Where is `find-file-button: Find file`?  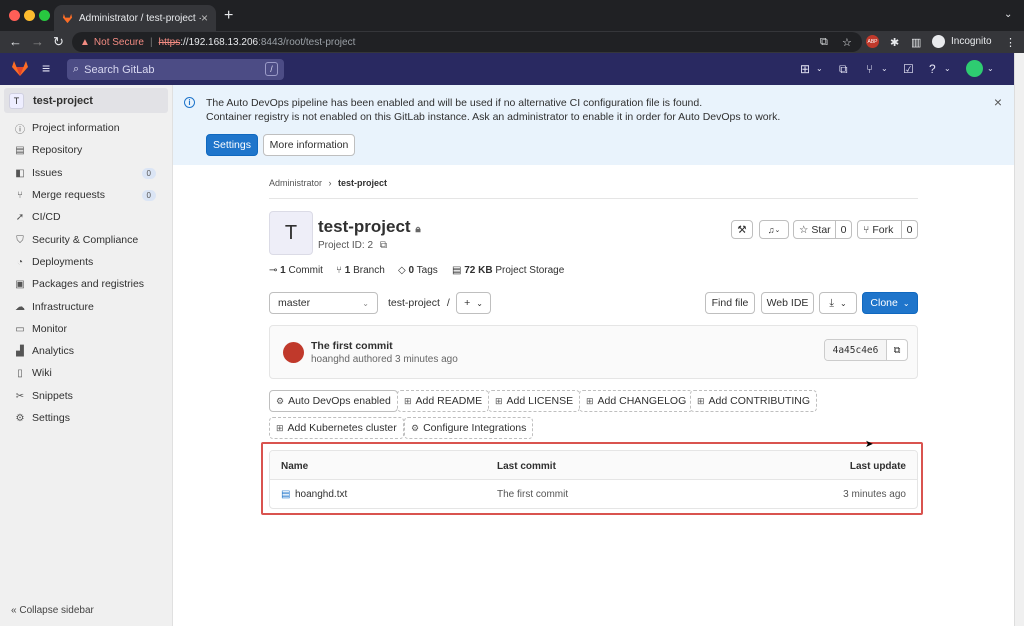
find-file-button: Find file is located at coordinates (730, 303).